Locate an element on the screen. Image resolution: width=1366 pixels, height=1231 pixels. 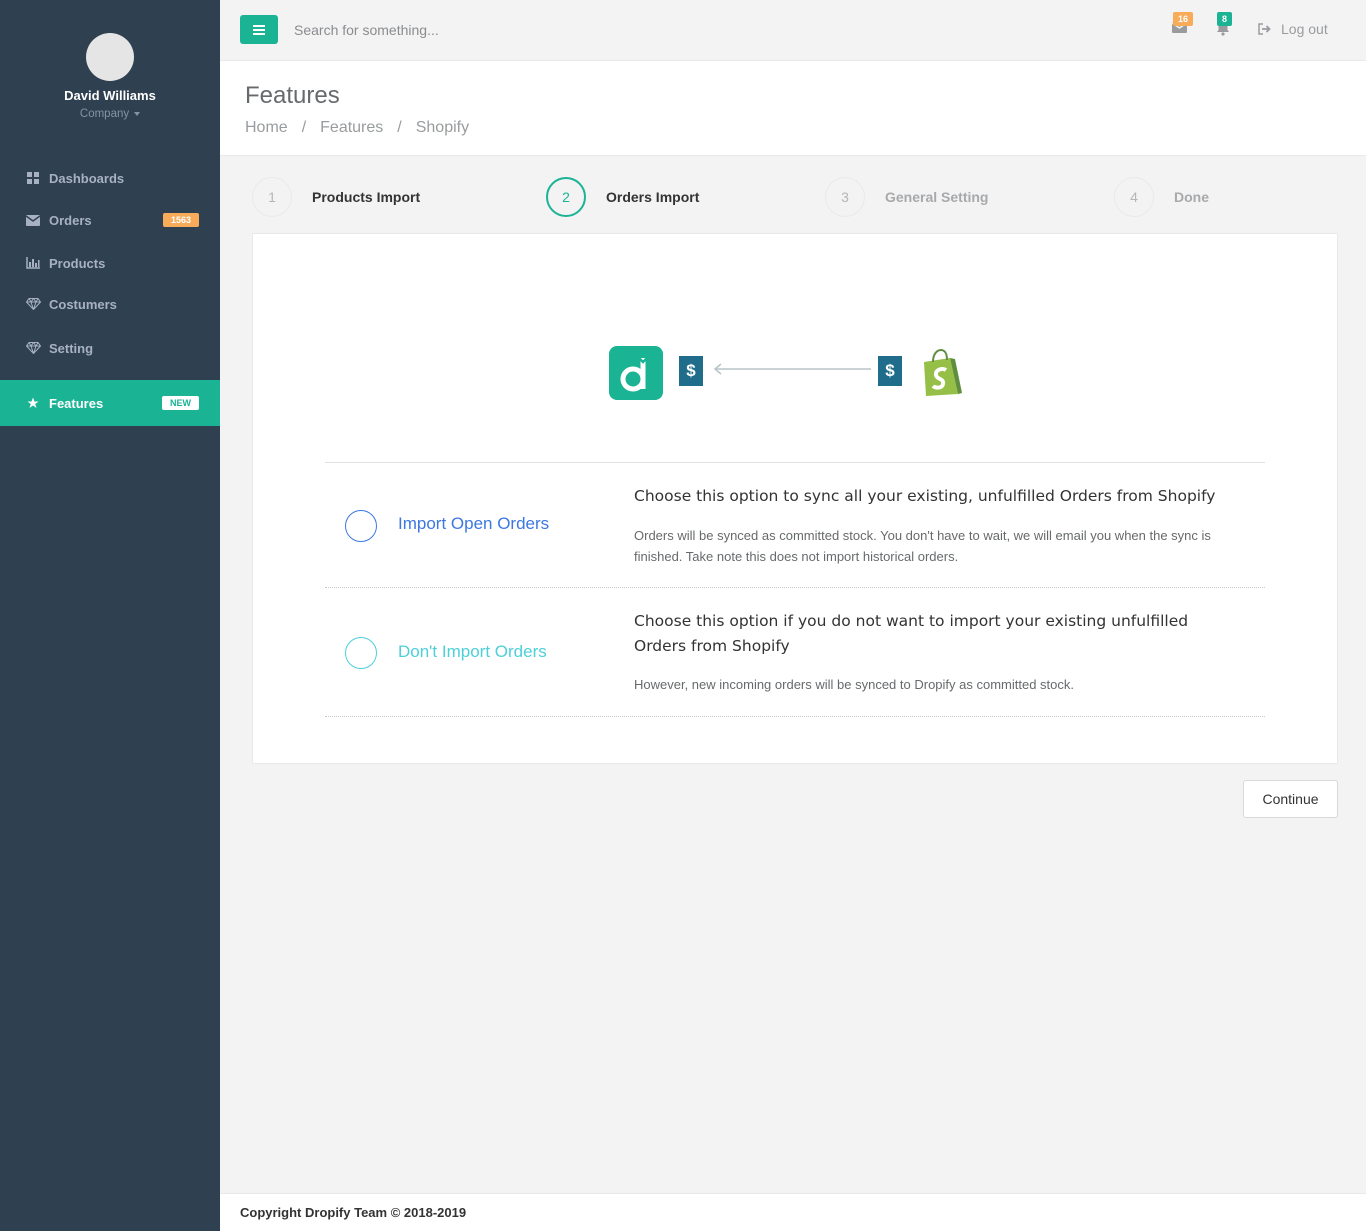
sidebar-item-features: Features NEW is located at coordinates (110, 403).